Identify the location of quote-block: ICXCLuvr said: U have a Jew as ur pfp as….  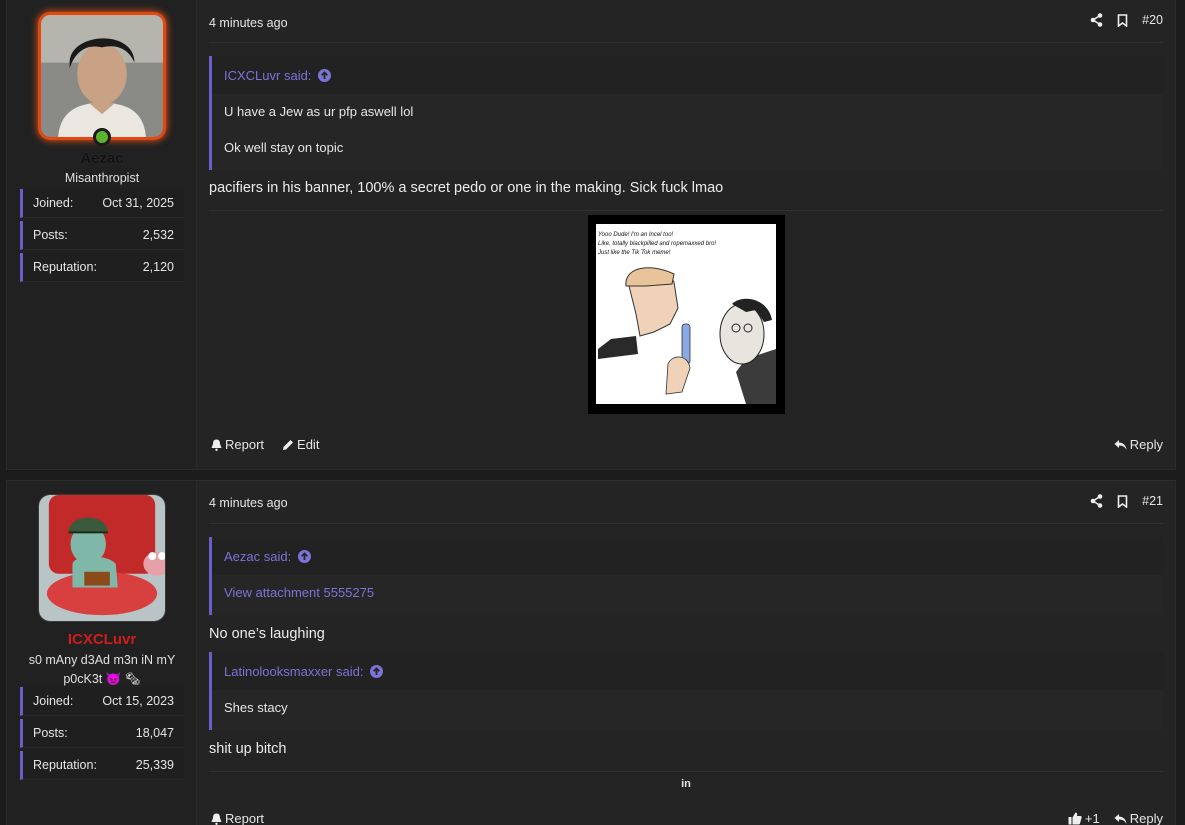
(686, 113).